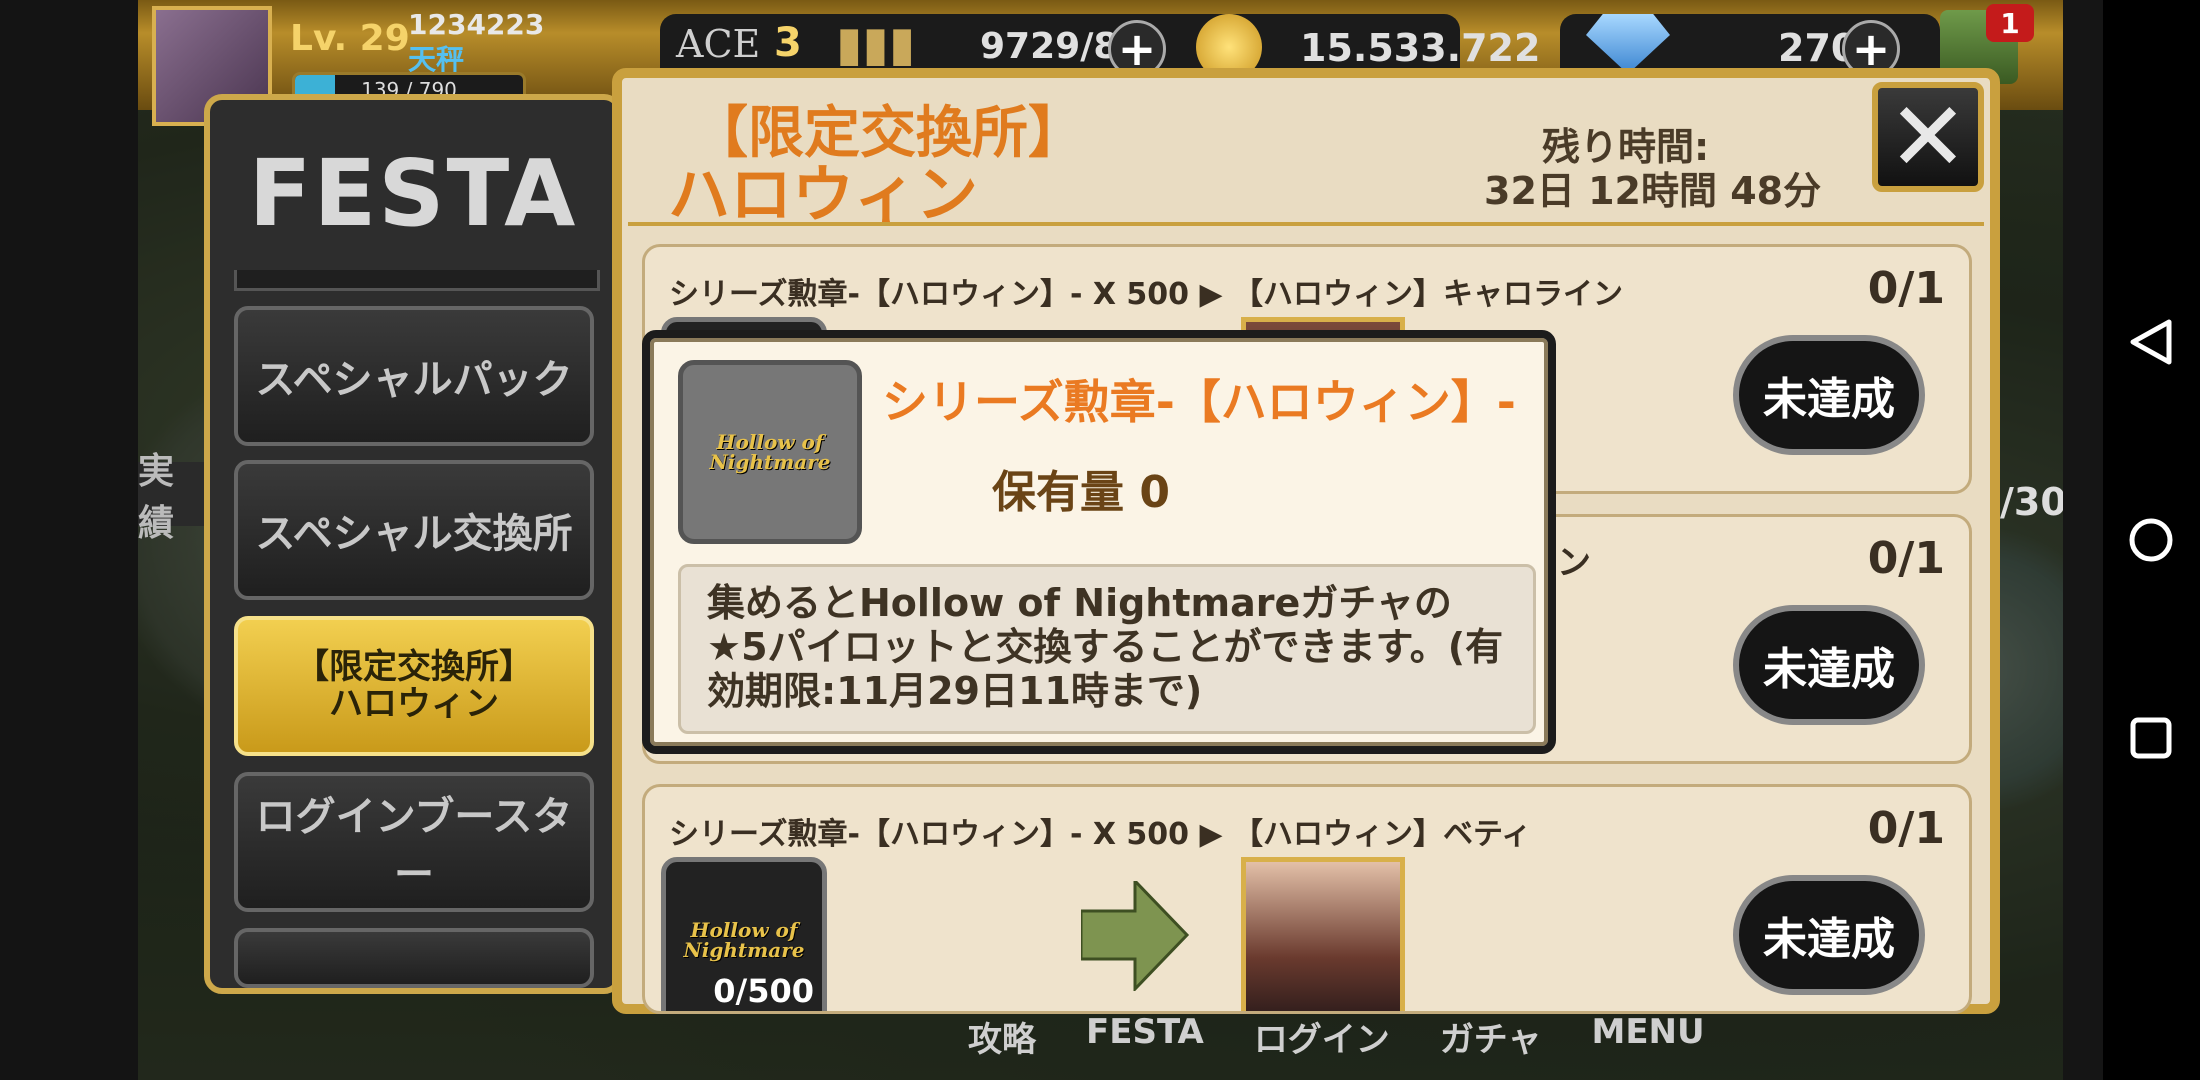 This screenshot has width=2200, height=1080. I want to click on medal-icon: Hollow of Nightmare, so click(770, 452).